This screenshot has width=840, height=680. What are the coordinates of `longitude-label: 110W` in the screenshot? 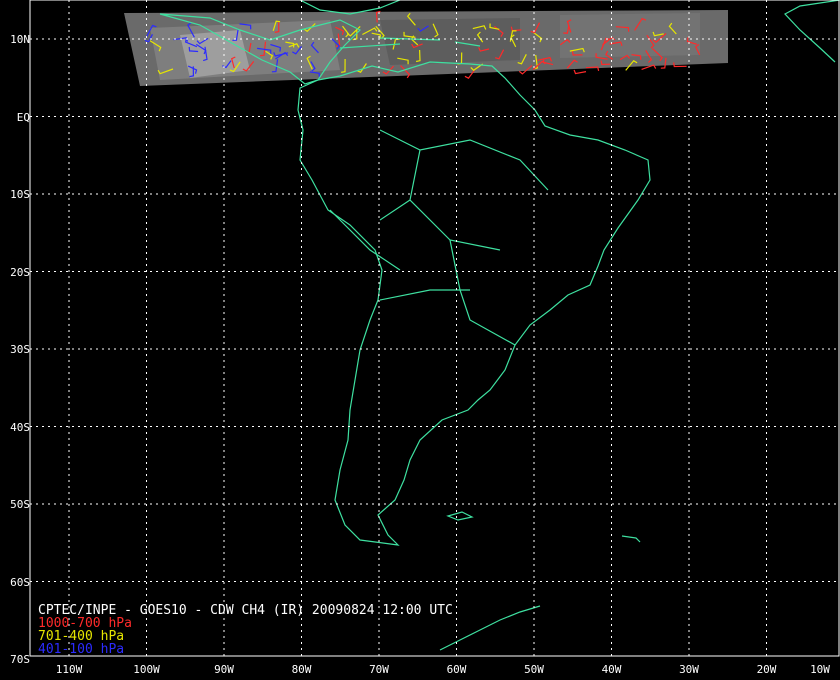 It's located at (69, 669).